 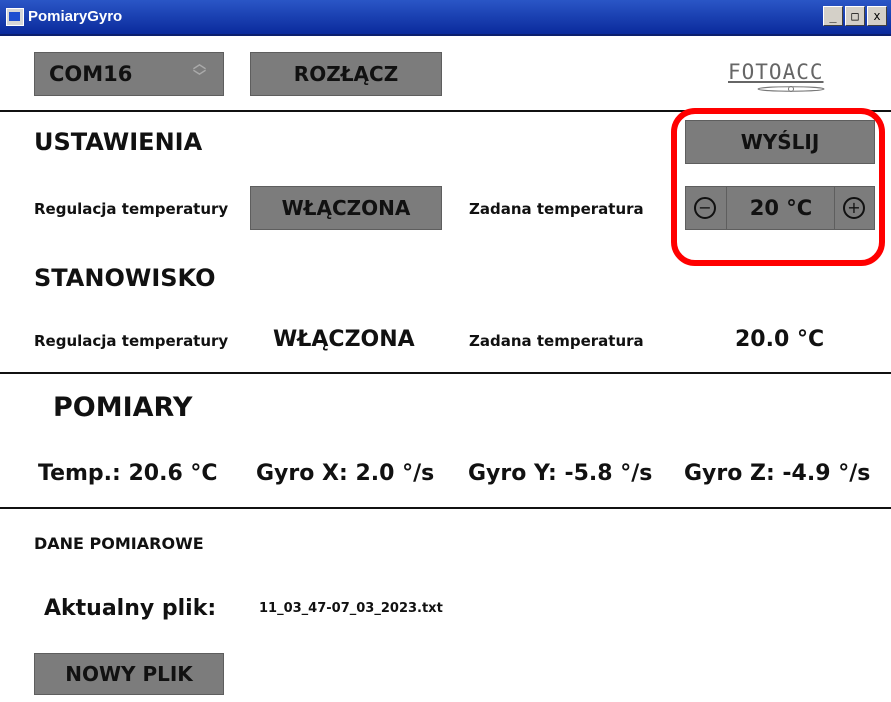 I want to click on settings-heading: USTAWIENIA, so click(x=118, y=142).